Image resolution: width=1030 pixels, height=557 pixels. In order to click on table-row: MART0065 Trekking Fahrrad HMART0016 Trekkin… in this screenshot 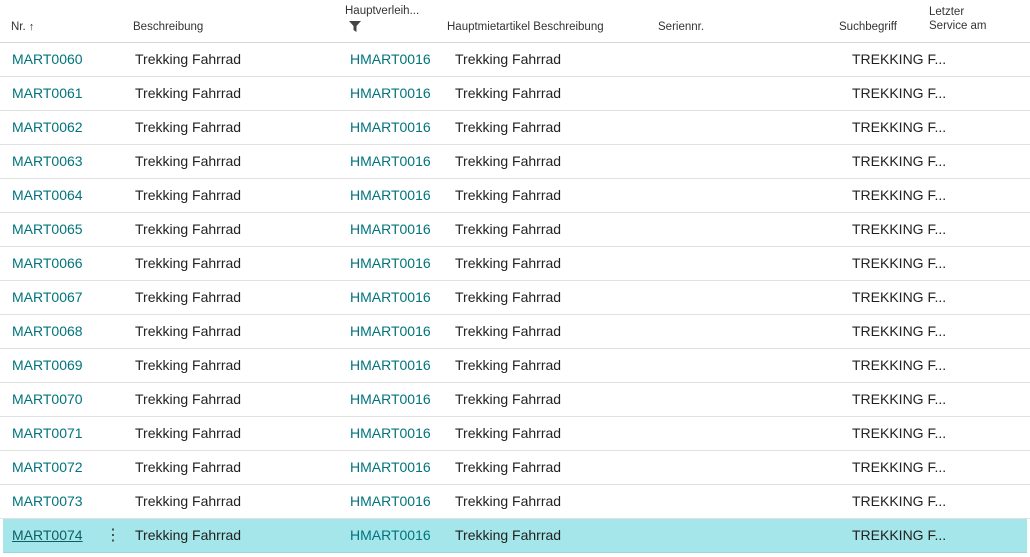, I will do `click(515, 230)`.